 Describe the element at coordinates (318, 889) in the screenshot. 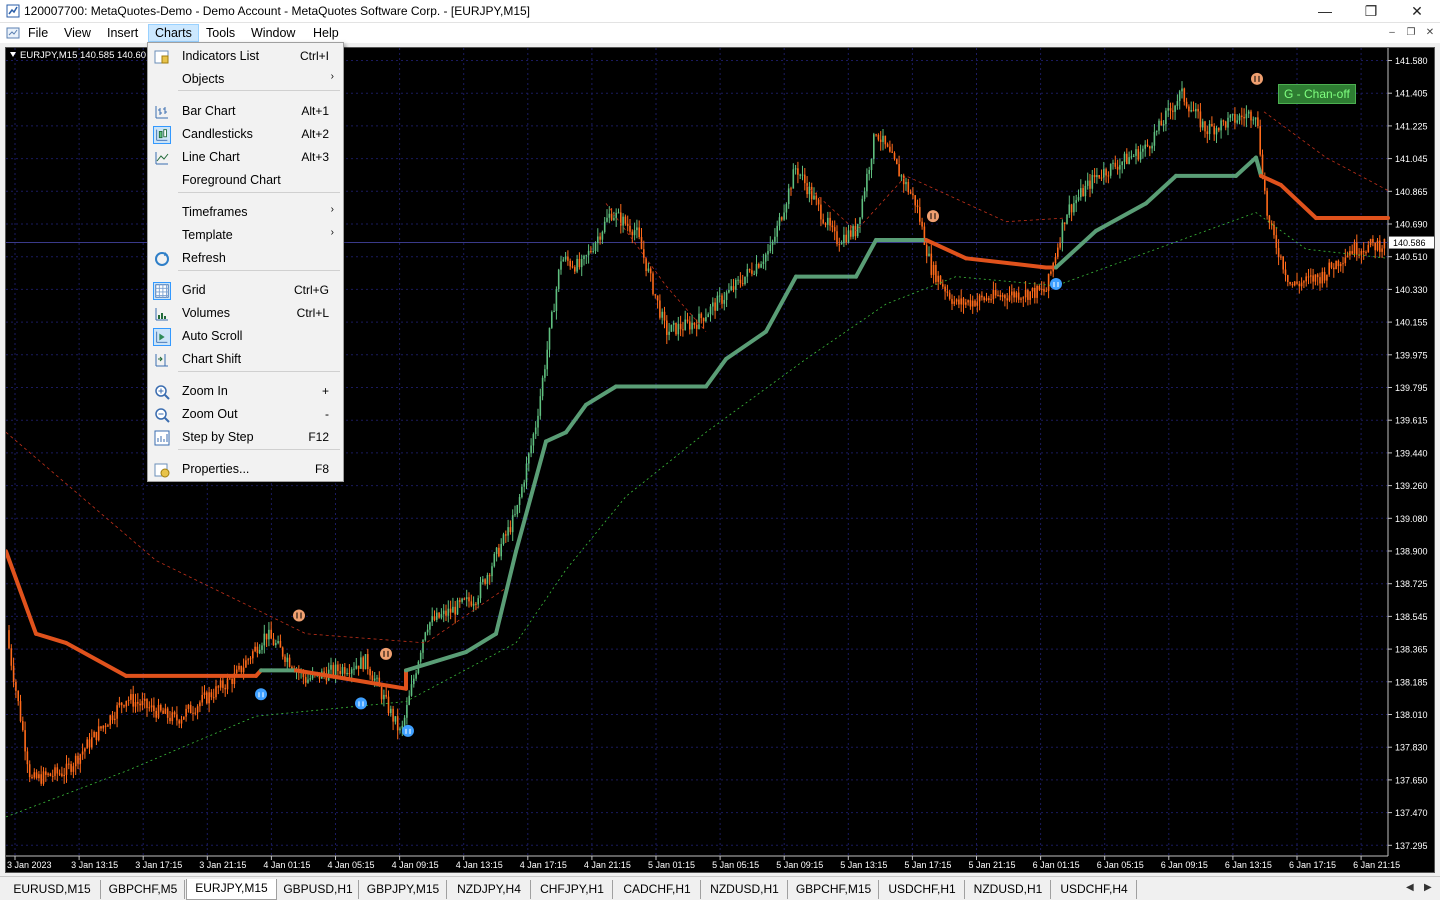

I see `tab-gbpusd-h1: GBPUSD,H1` at that location.